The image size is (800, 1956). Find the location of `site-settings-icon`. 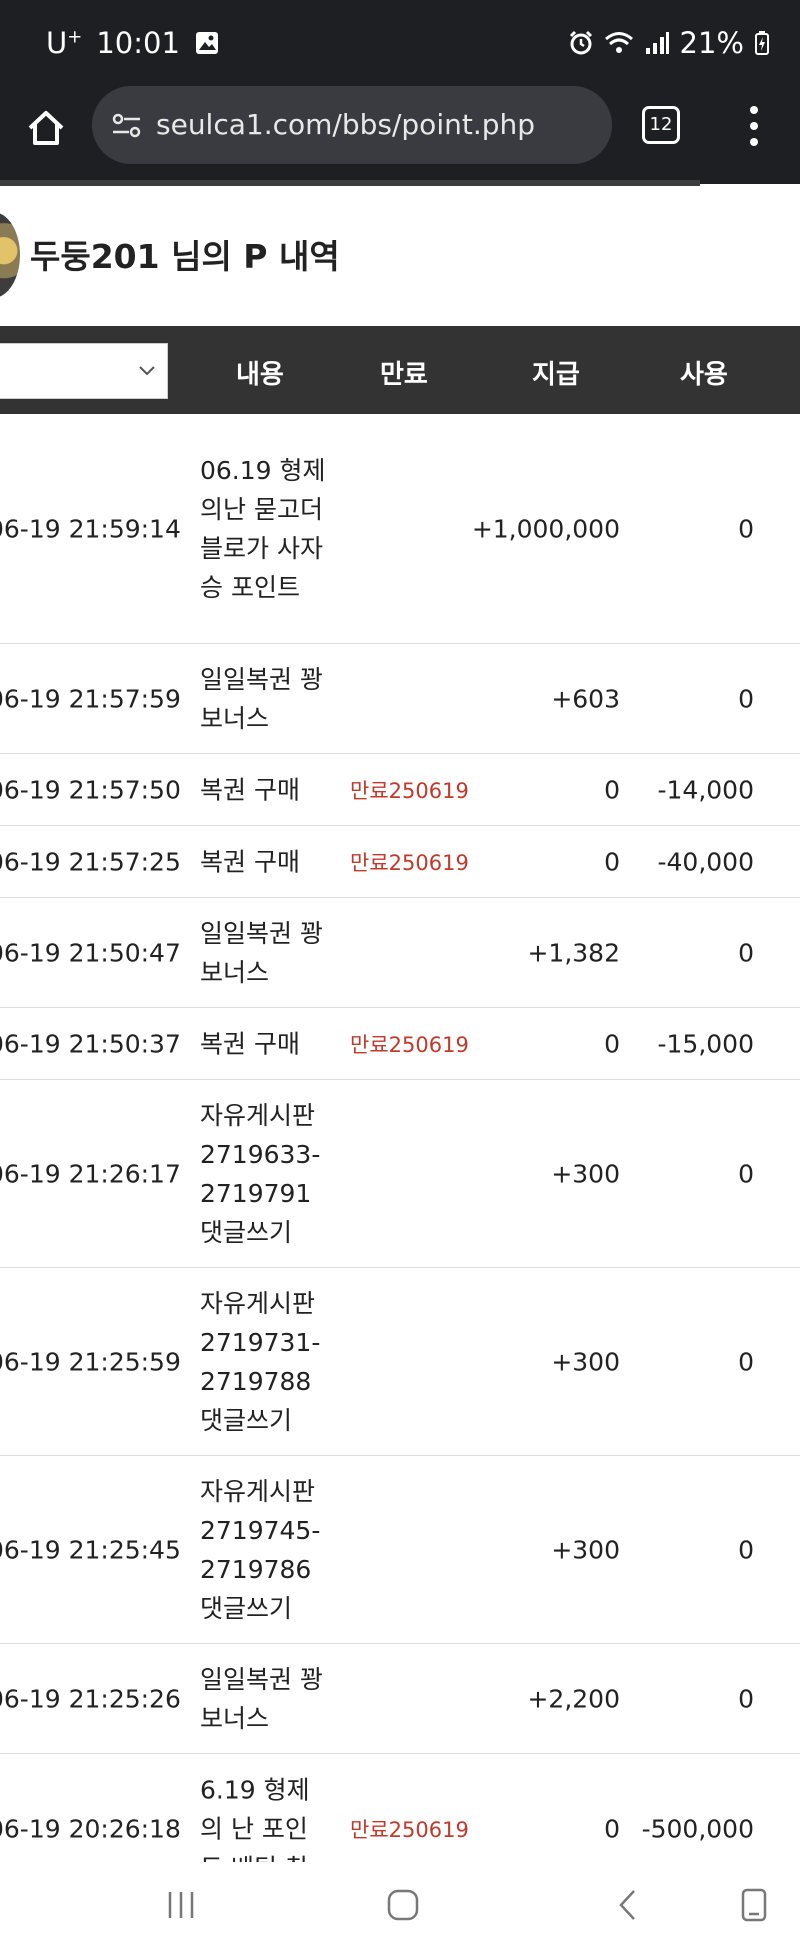

site-settings-icon is located at coordinates (127, 125).